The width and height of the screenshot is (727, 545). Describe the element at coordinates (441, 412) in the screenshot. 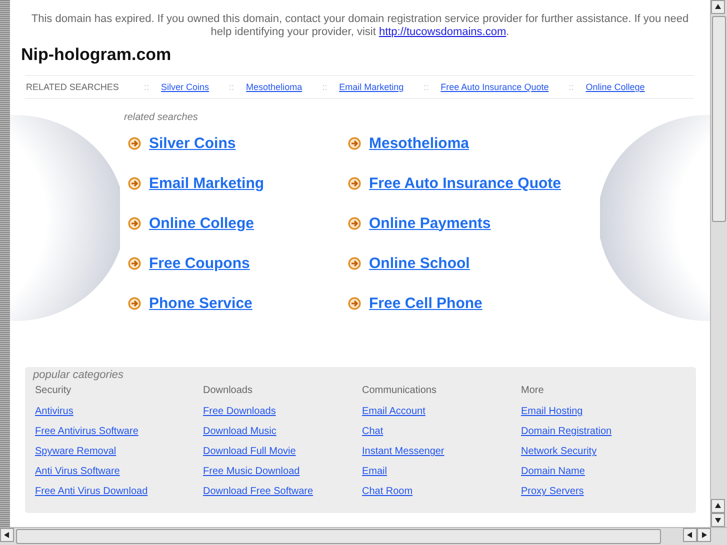

I see `category-link: Email Account` at that location.